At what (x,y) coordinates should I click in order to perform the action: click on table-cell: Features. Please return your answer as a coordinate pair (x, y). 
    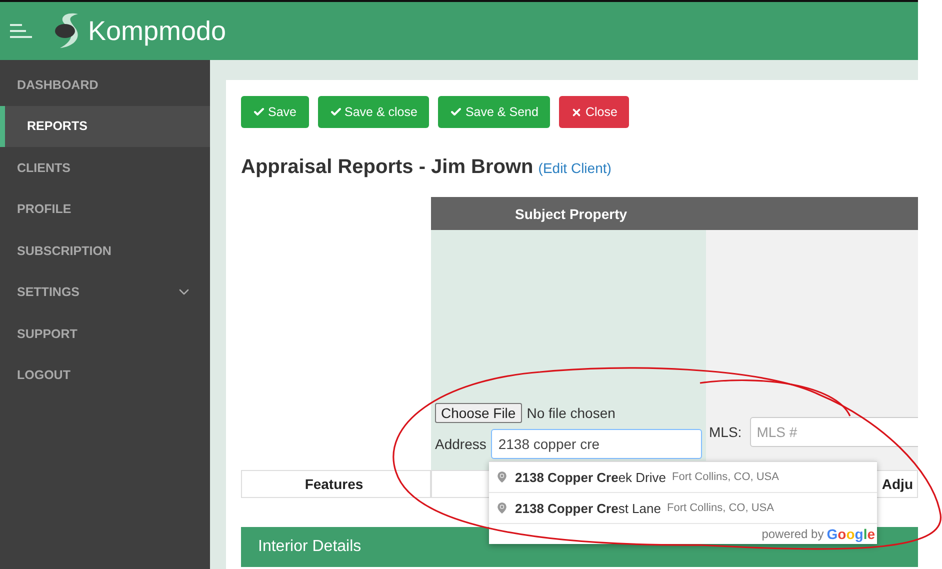
    Looking at the image, I should click on (336, 484).